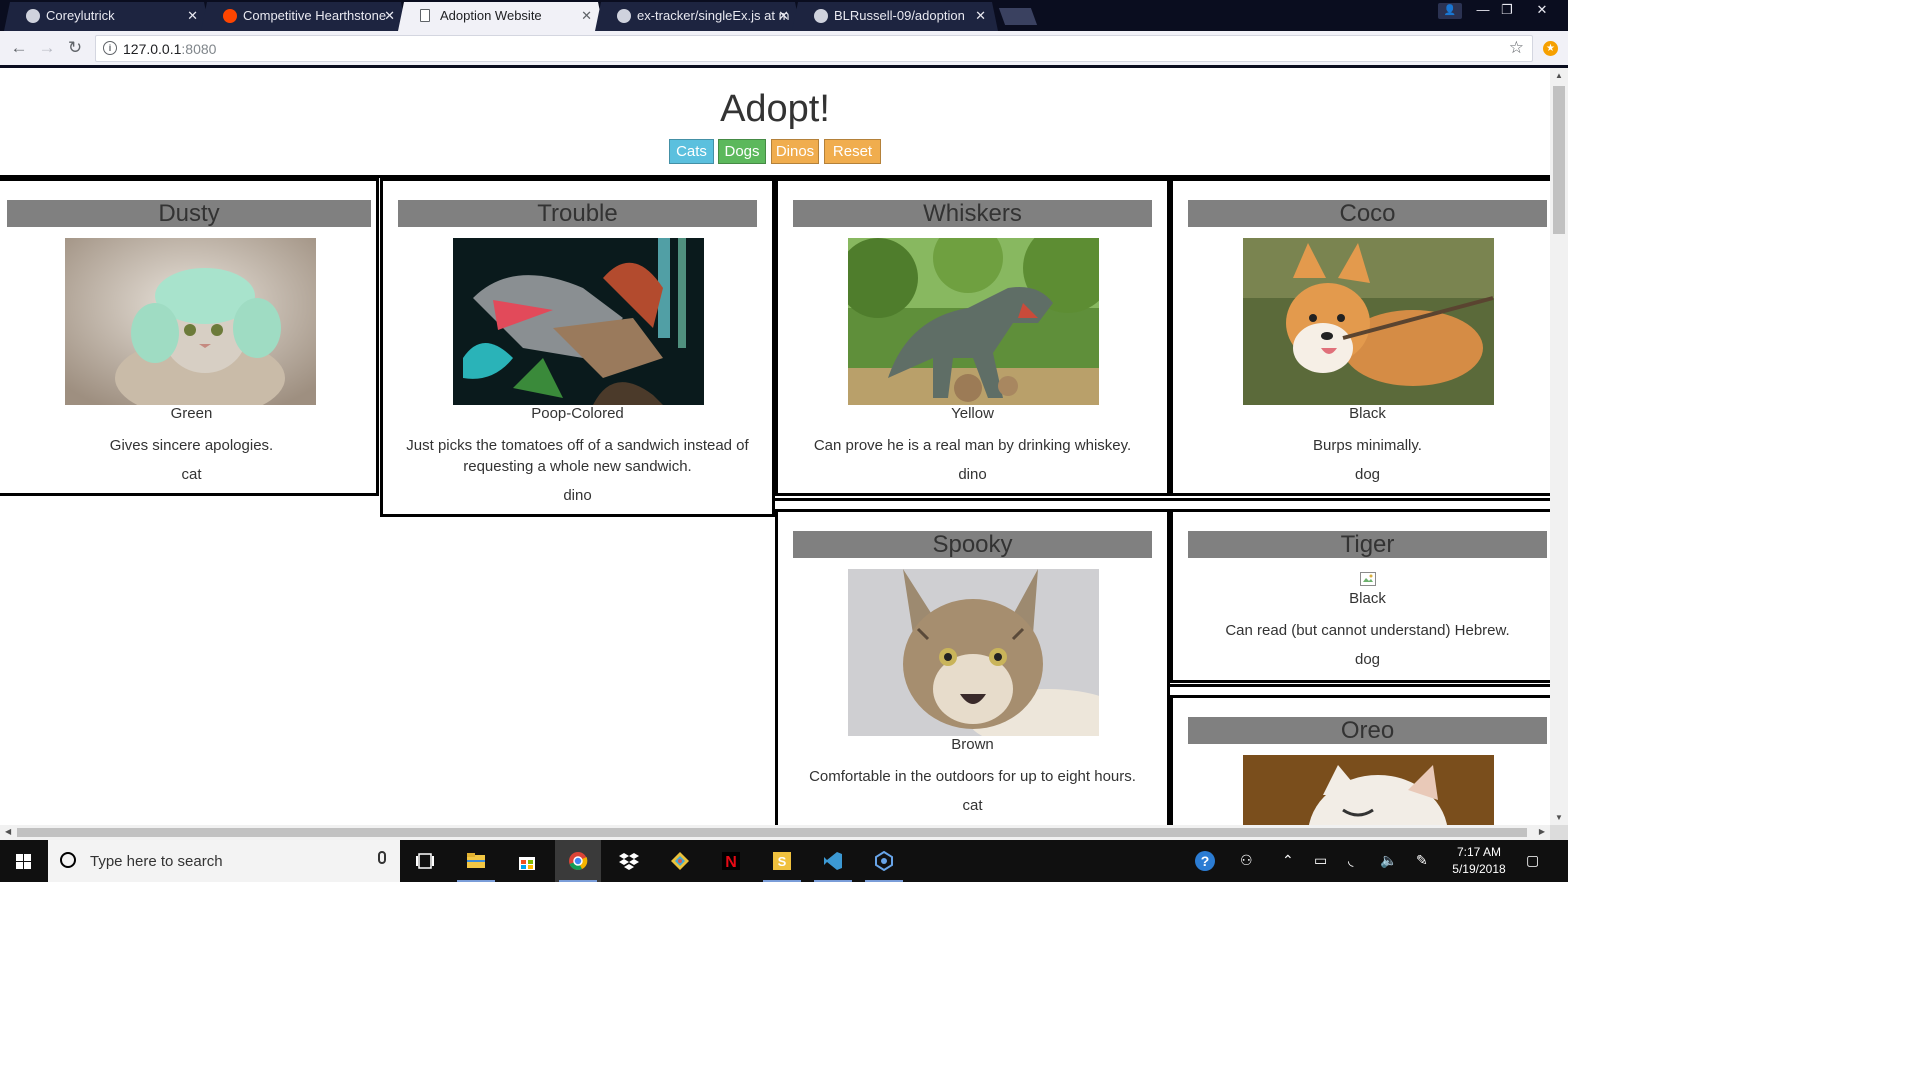 The width and height of the screenshot is (1920, 1080). What do you see at coordinates (577, 413) in the screenshot?
I see `pet-color: Poop-Colored` at bounding box center [577, 413].